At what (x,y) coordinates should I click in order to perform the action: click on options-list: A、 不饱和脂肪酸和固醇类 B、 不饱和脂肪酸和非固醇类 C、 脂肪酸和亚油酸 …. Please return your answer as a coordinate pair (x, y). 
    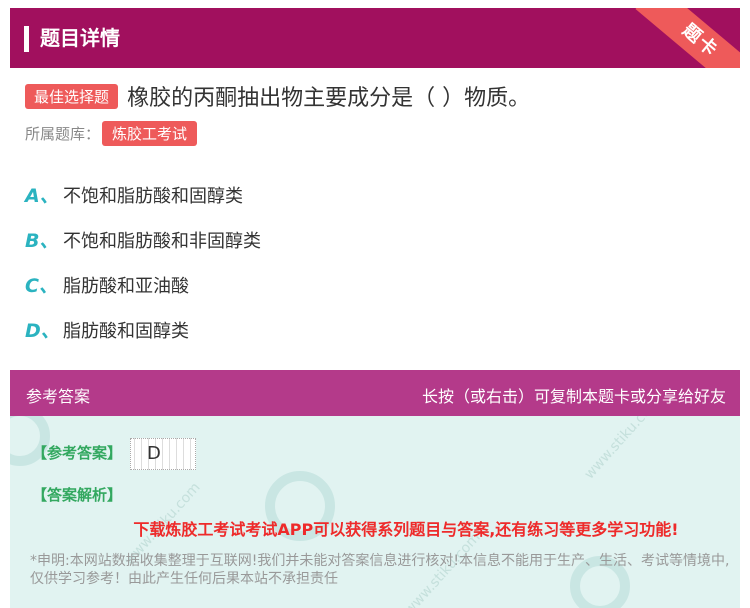
    Looking at the image, I should click on (143, 262).